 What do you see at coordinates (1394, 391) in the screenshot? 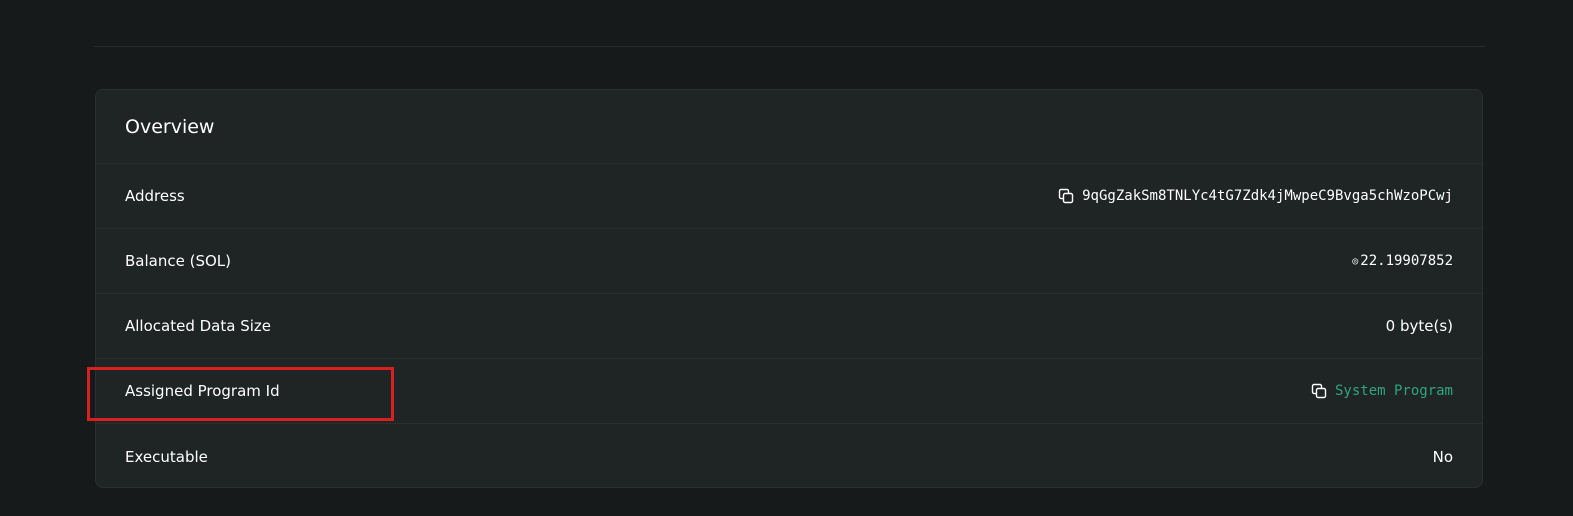
I see `program-id-link: System Program` at bounding box center [1394, 391].